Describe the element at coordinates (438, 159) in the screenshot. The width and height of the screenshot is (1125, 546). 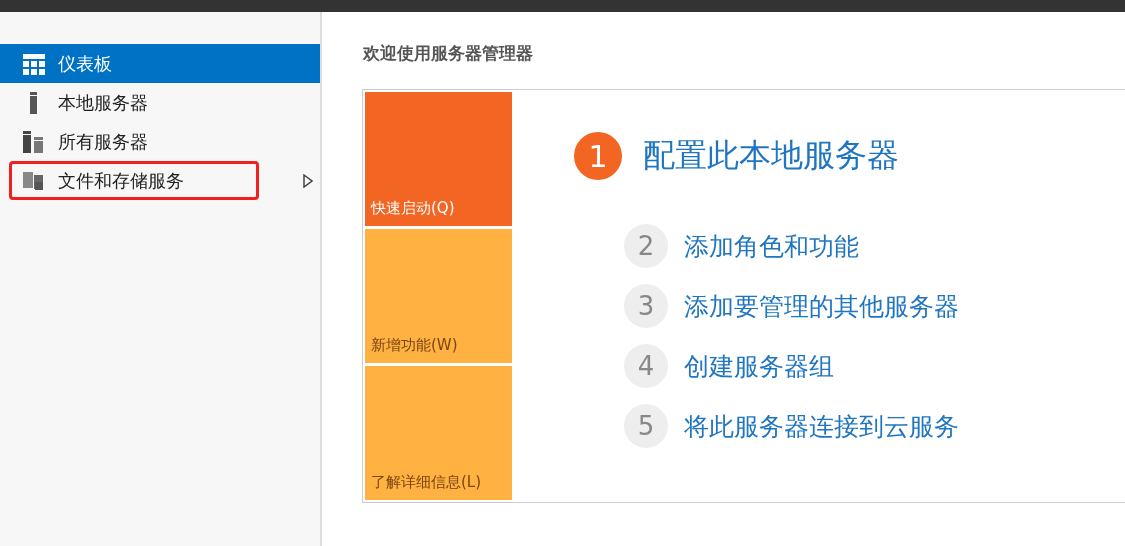
I see `tile-link: 快速启动(Q)` at that location.